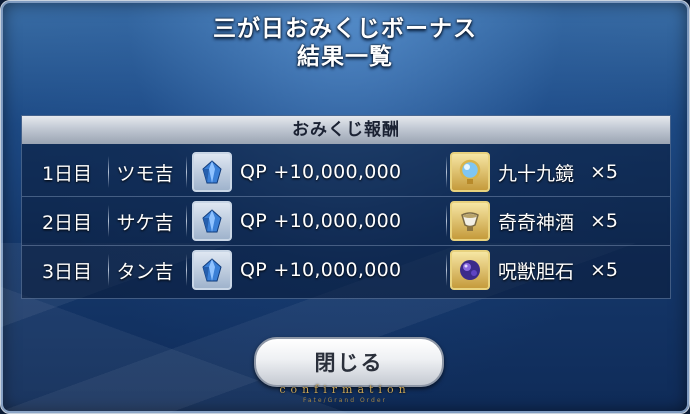 The image size is (690, 414). What do you see at coordinates (67, 222) in the screenshot?
I see `day-label: 2日目` at bounding box center [67, 222].